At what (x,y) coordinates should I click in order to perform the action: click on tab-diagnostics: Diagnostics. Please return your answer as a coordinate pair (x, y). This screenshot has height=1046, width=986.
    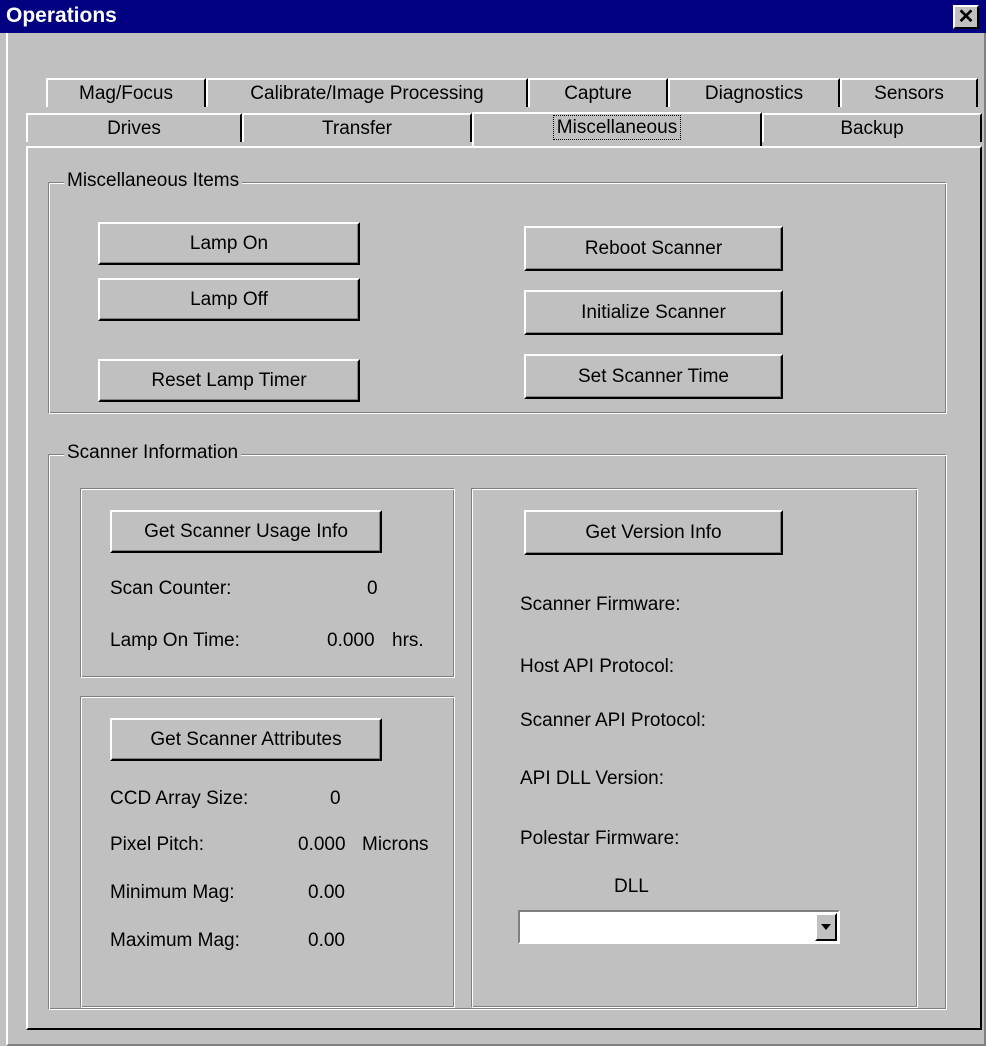
    Looking at the image, I should click on (754, 92).